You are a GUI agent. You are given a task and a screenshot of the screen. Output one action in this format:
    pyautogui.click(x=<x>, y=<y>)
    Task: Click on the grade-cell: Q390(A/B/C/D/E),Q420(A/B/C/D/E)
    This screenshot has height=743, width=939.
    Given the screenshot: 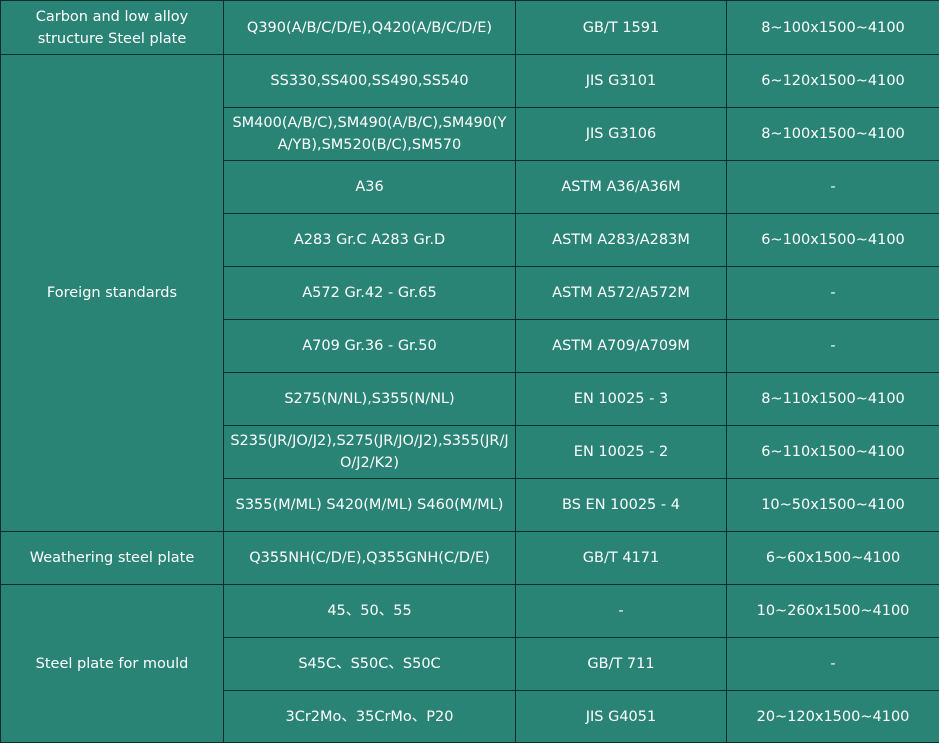 What is the action you would take?
    pyautogui.click(x=370, y=28)
    